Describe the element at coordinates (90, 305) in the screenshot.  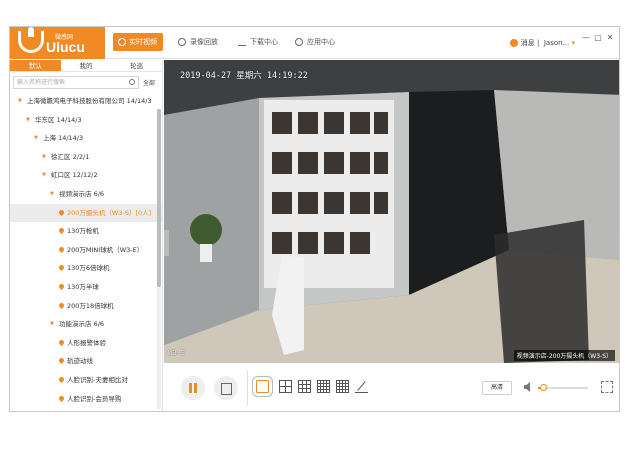
I see `tree-item-label: 200万18倍球机` at that location.